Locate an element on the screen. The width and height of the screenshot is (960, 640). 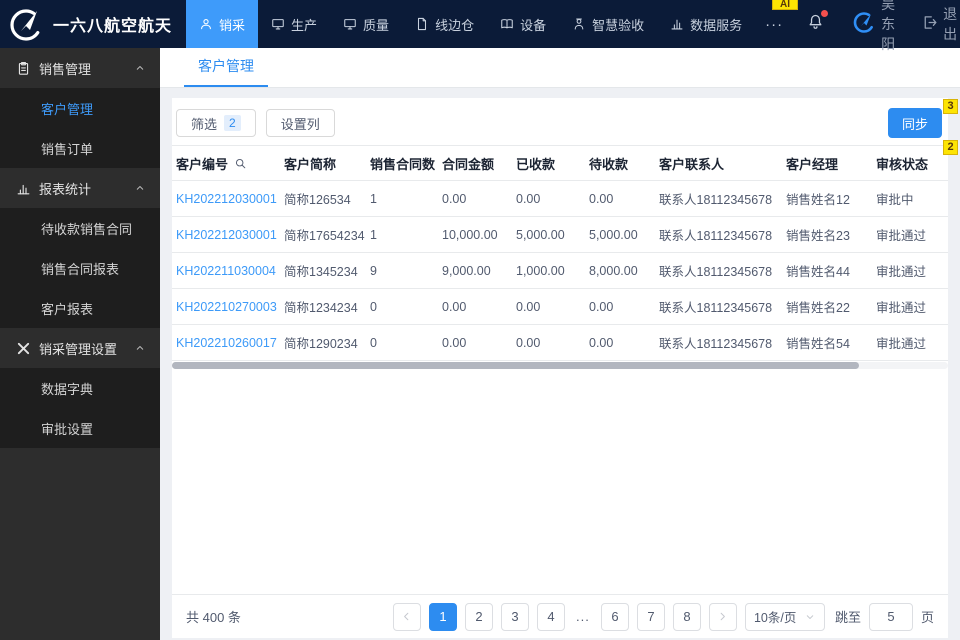
customer-id-cell: KH202211030004 is located at coordinates (226, 271).